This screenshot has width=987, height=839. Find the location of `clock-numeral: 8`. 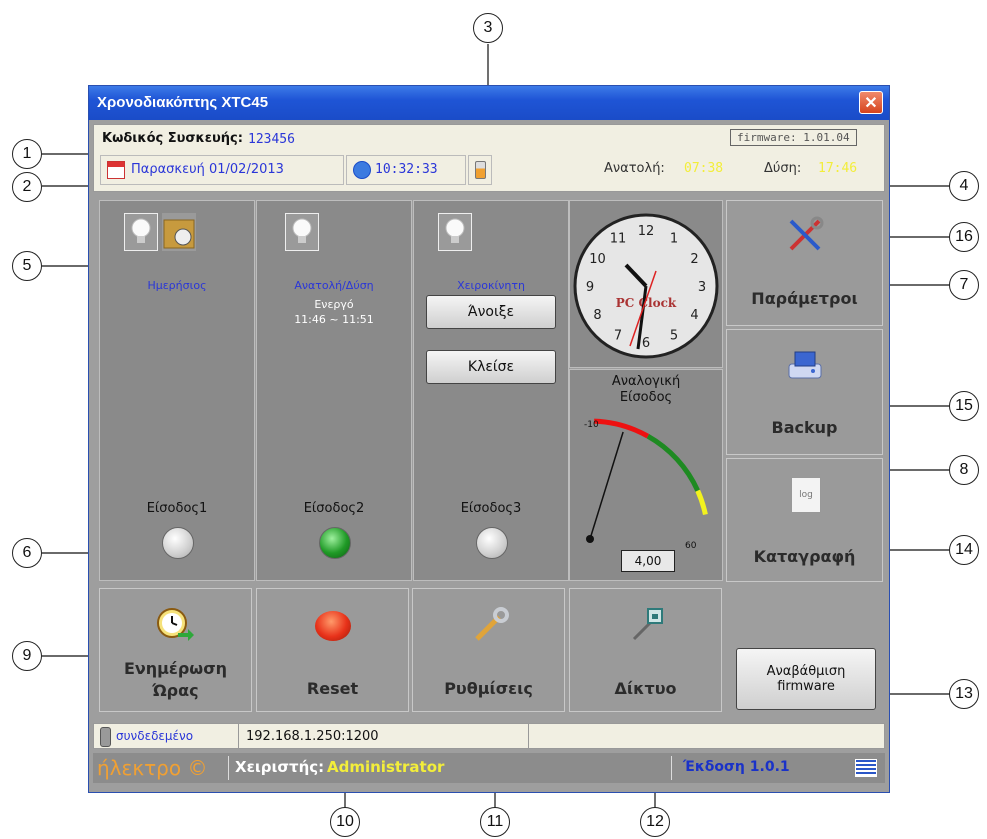

clock-numeral: 8 is located at coordinates (597, 315).